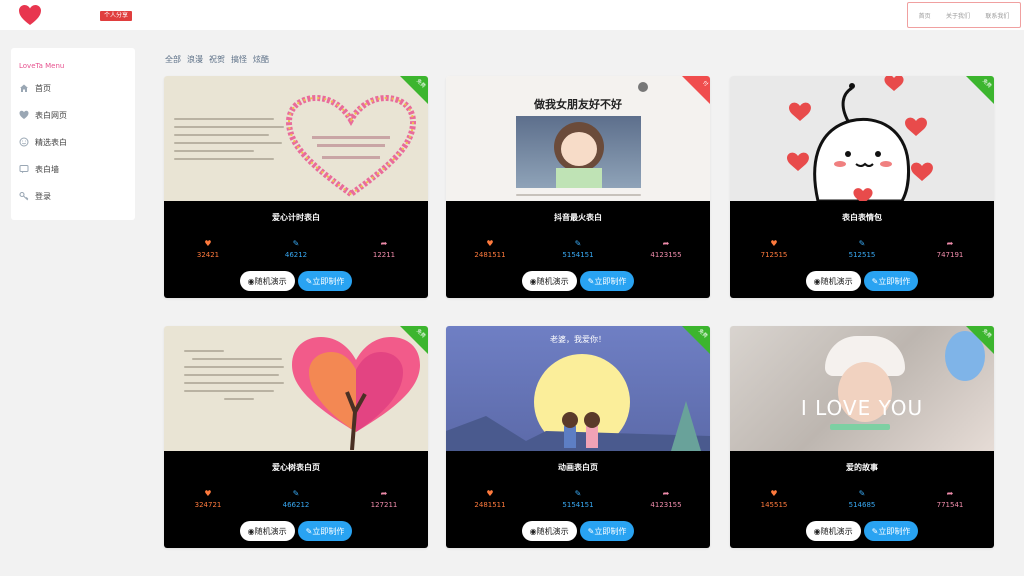 The width and height of the screenshot is (1024, 576). What do you see at coordinates (578, 388) in the screenshot?
I see `card-thumbnail: 老婆，我爱你！` at bounding box center [578, 388].